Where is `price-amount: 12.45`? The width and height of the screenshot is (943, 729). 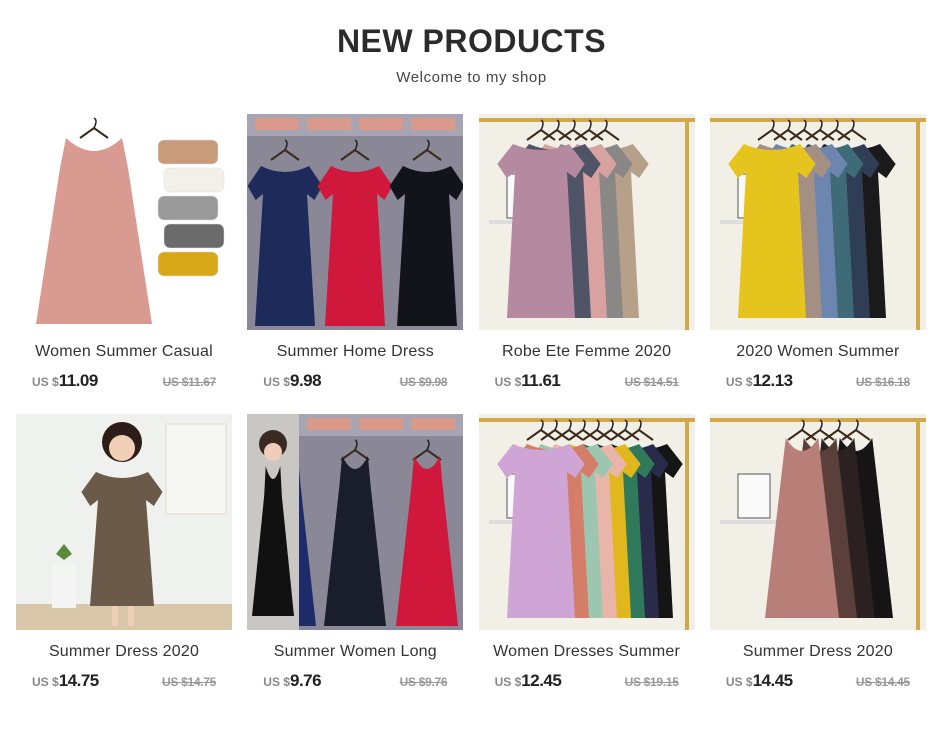
price-amount: 12.45 is located at coordinates (541, 680).